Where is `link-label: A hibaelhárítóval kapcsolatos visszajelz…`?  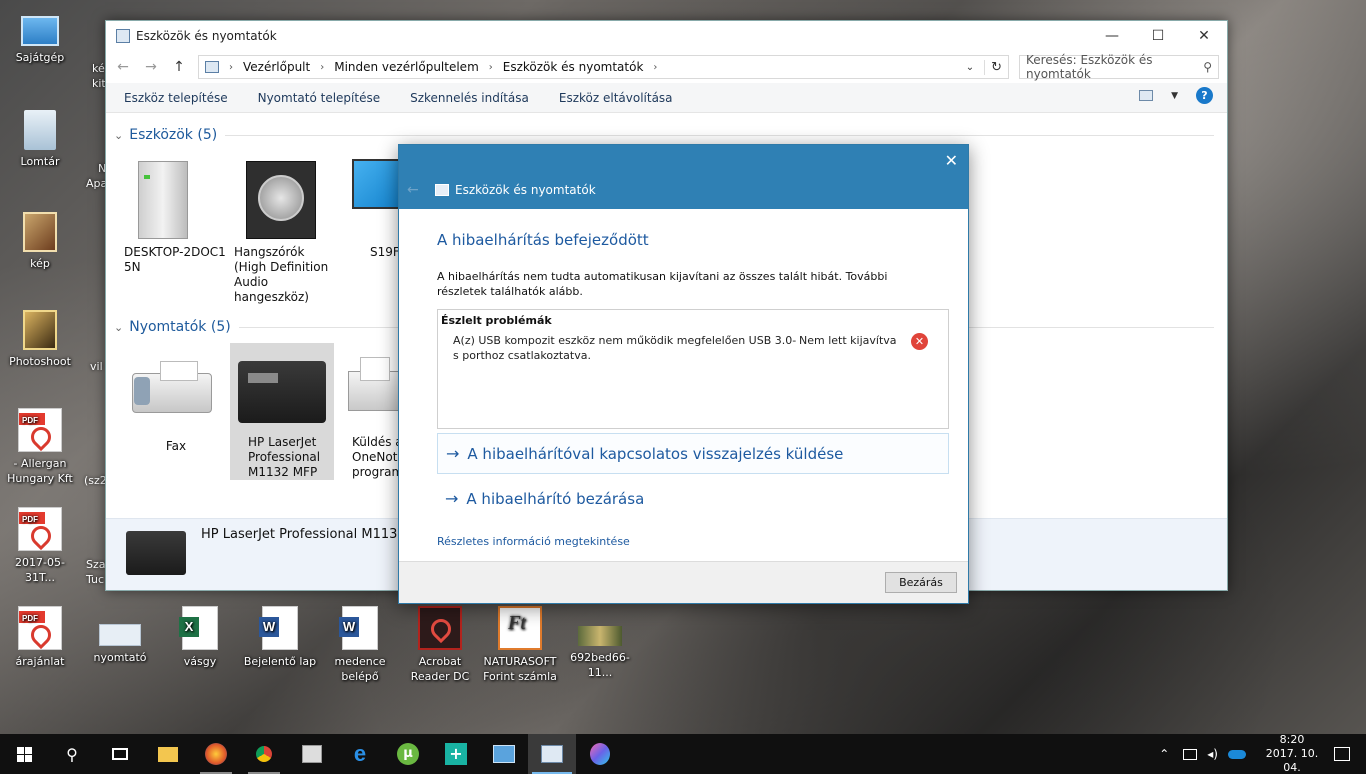
link-label: A hibaelhárítóval kapcsolatos visszajelz… is located at coordinates (655, 453).